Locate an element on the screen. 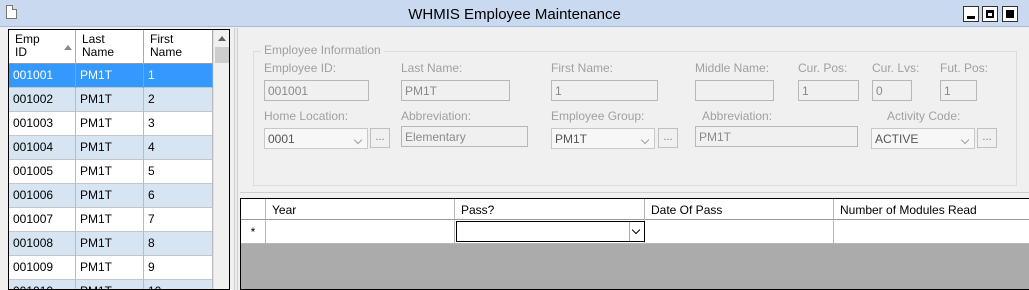 The height and width of the screenshot is (290, 1029). future-position-label: Fut. Pos: is located at coordinates (964, 68).